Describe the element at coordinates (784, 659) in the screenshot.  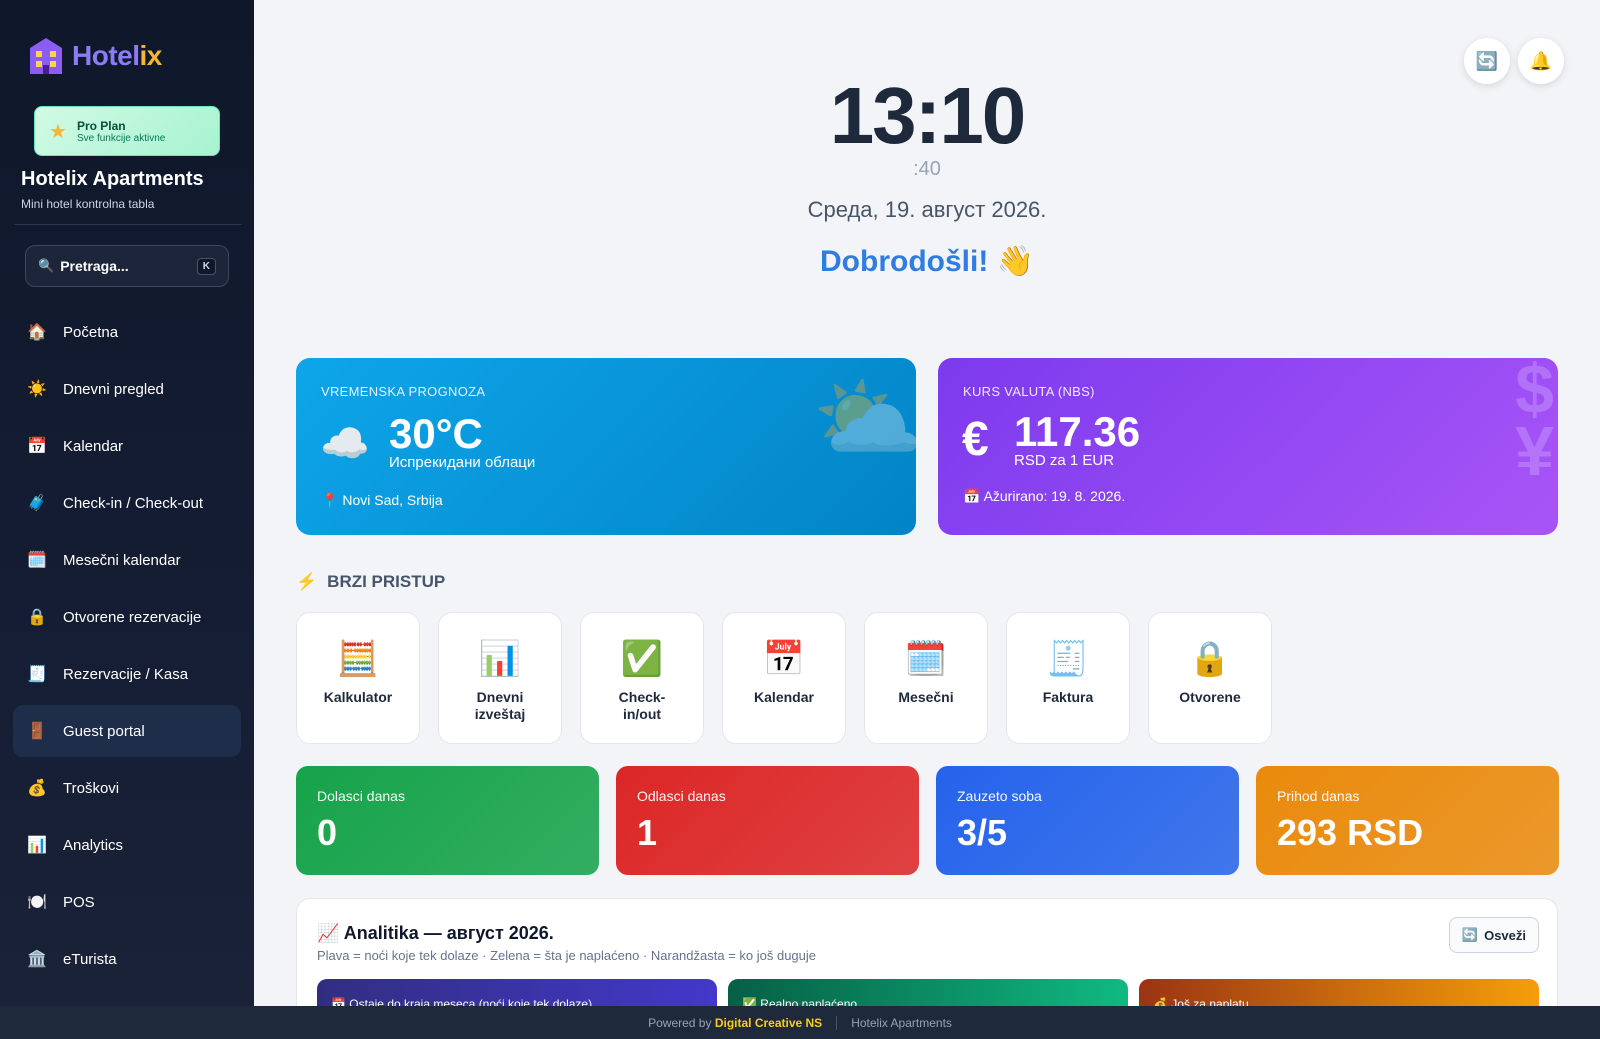
I see `quick-item-icon: 📅` at that location.